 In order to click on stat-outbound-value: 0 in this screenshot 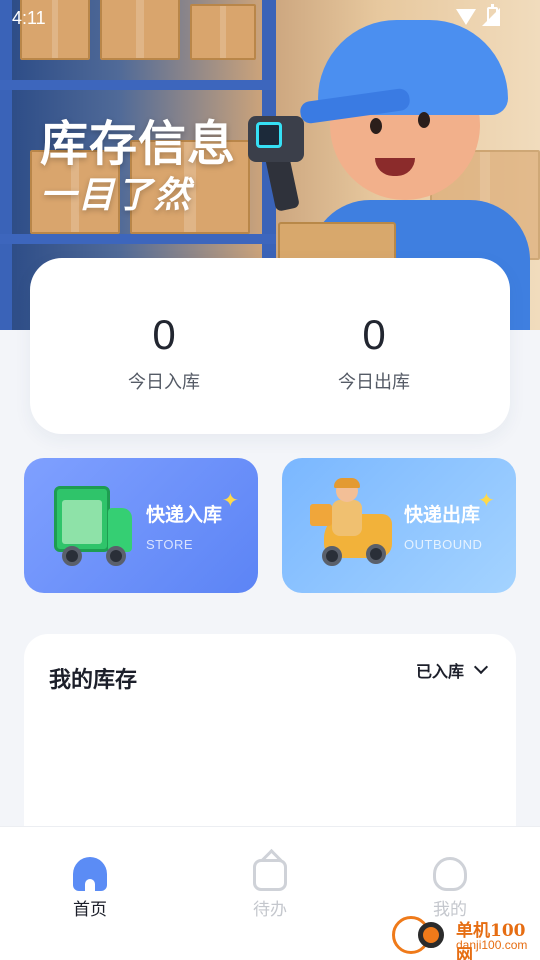, I will do `click(374, 334)`.